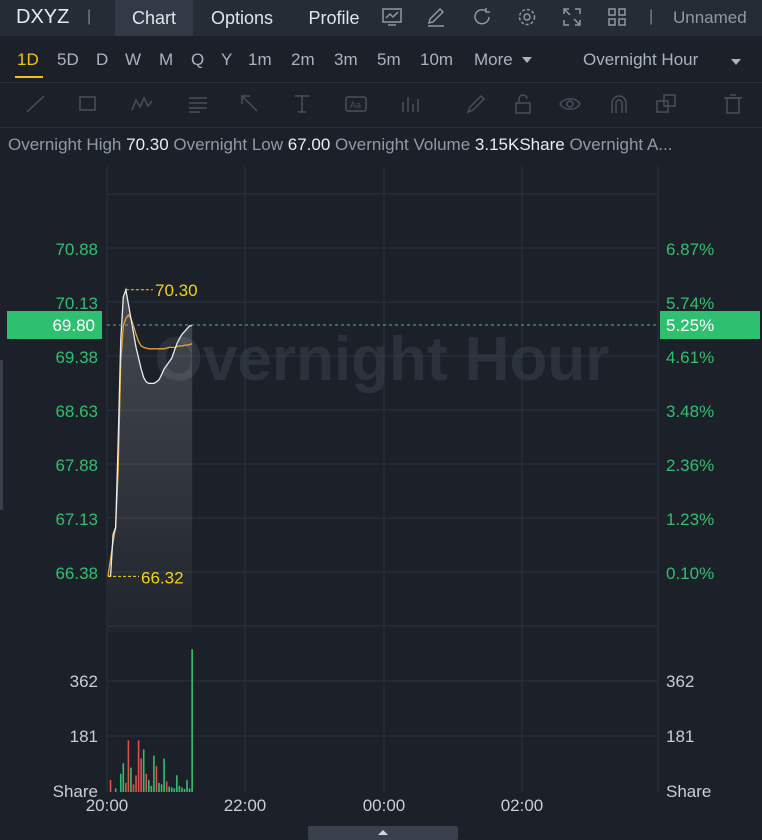 This screenshot has width=762, height=840. I want to click on price-tick-label: 67.88, so click(76, 465).